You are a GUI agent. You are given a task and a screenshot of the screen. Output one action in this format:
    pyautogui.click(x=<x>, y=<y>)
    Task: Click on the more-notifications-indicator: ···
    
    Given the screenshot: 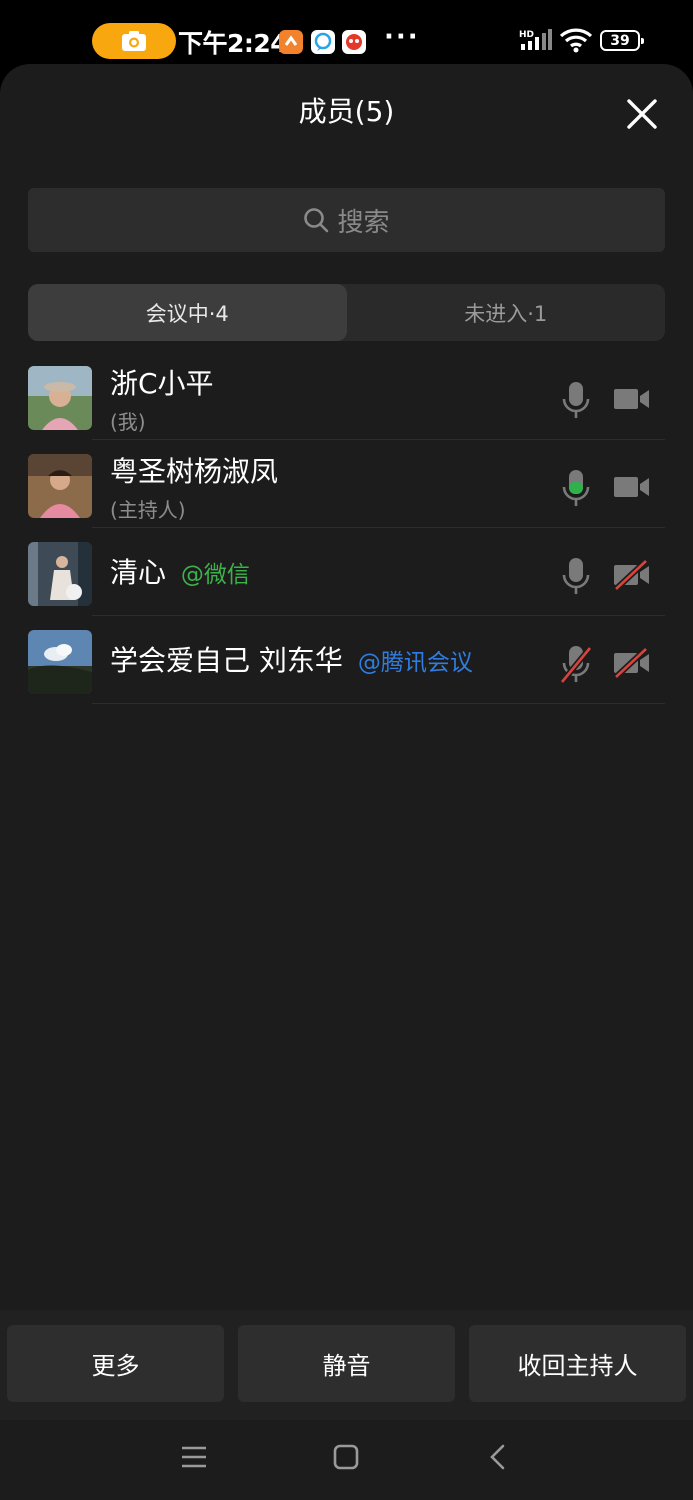 What is the action you would take?
    pyautogui.click(x=402, y=37)
    